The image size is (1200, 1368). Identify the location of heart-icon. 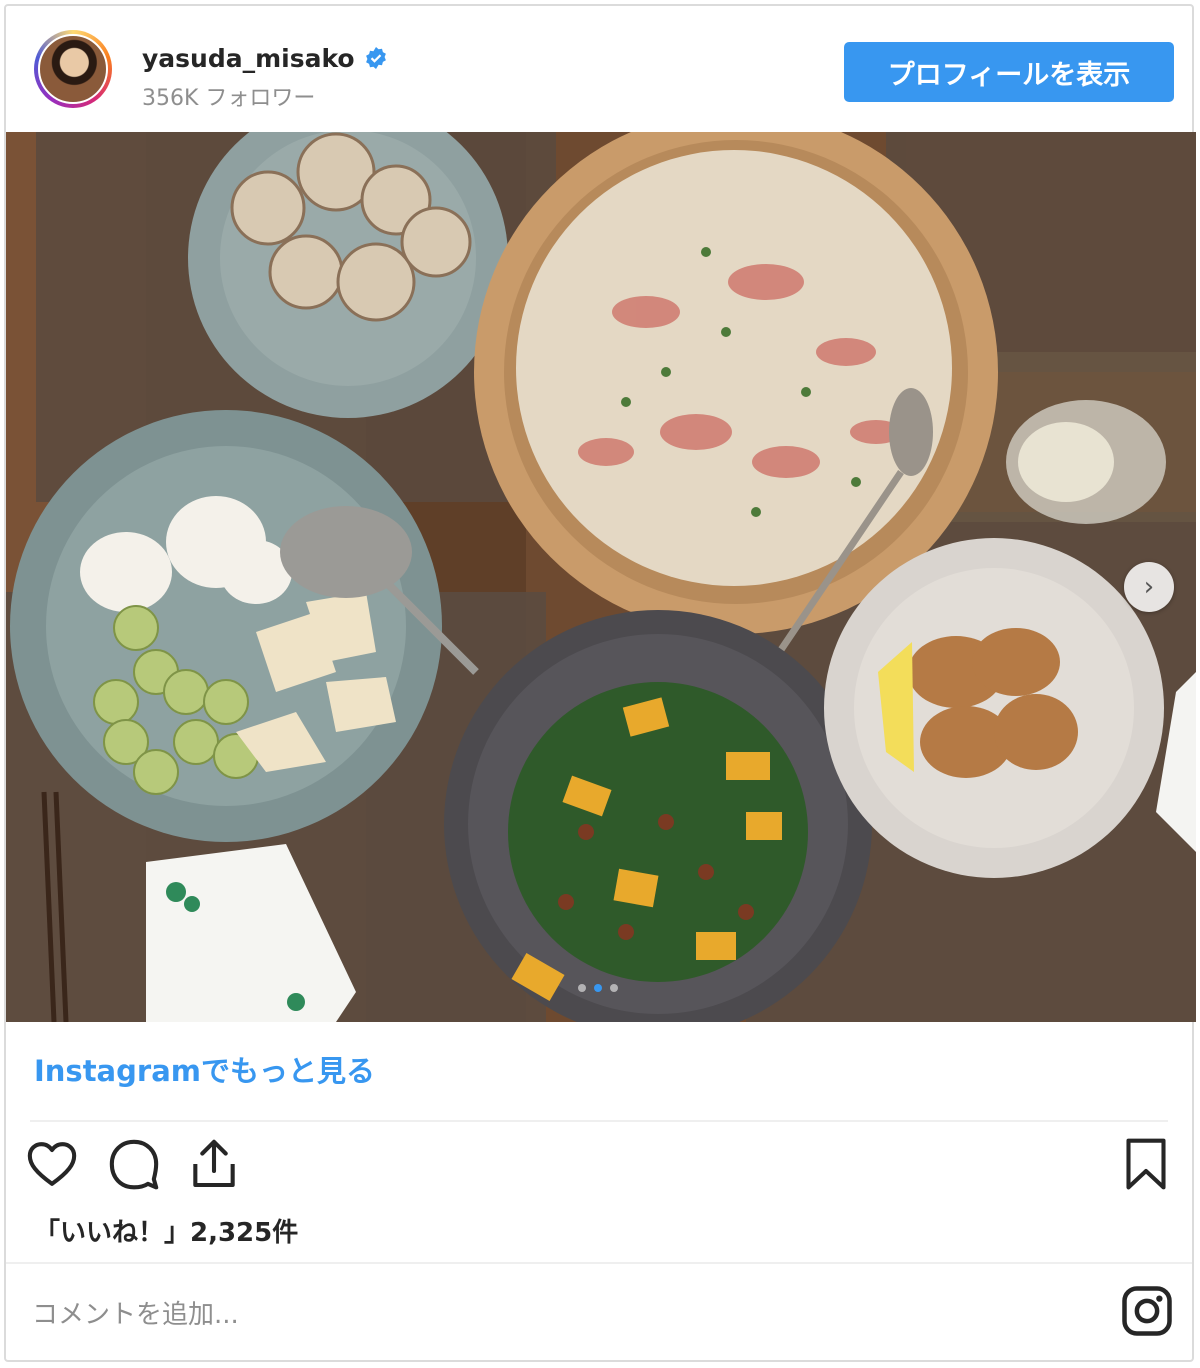
(52, 1164).